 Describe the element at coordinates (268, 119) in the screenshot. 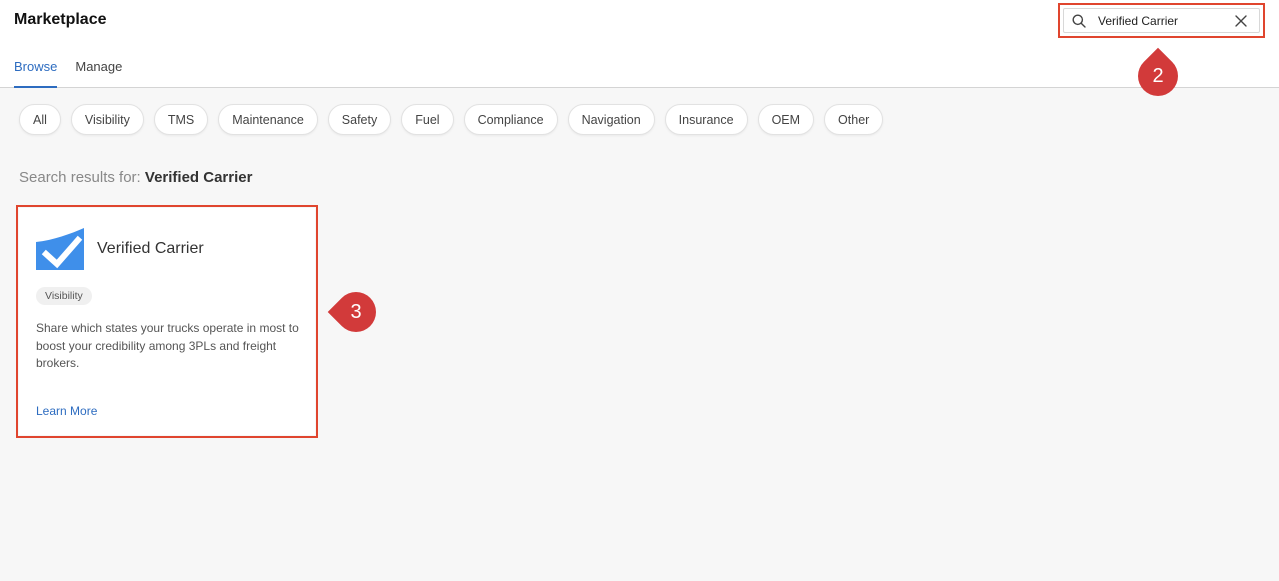

I see `filter-chip-maintenance: Maintenance` at that location.